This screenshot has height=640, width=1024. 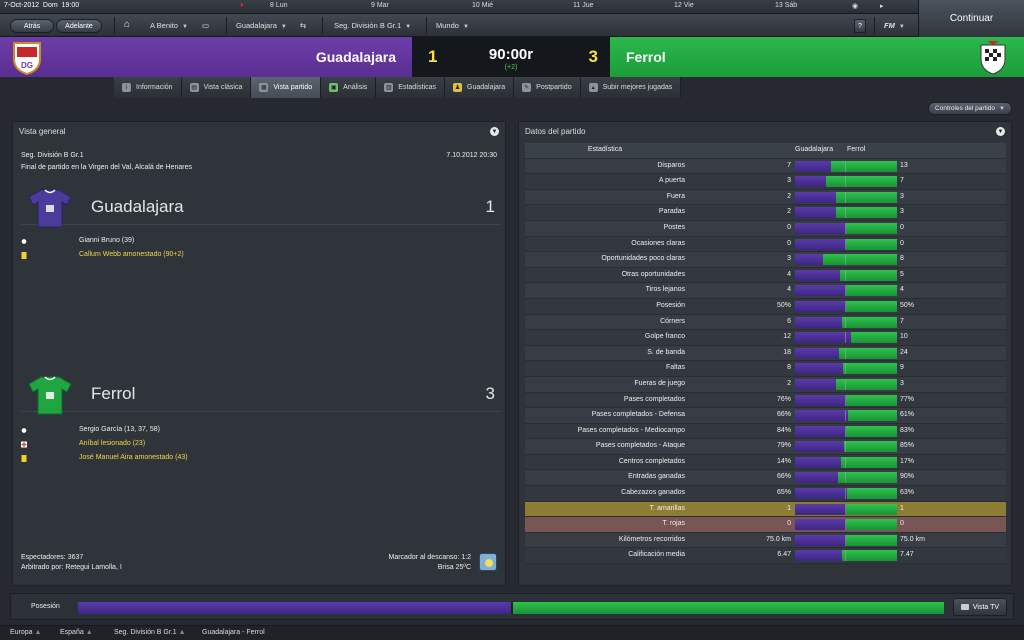 What do you see at coordinates (349, 87) in the screenshot?
I see `tab-analisis: ▣ Análisis` at bounding box center [349, 87].